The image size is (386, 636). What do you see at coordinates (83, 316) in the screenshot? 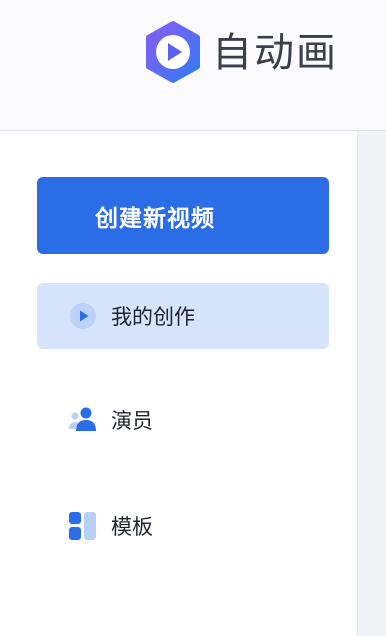
I see `play-circle-icon` at bounding box center [83, 316].